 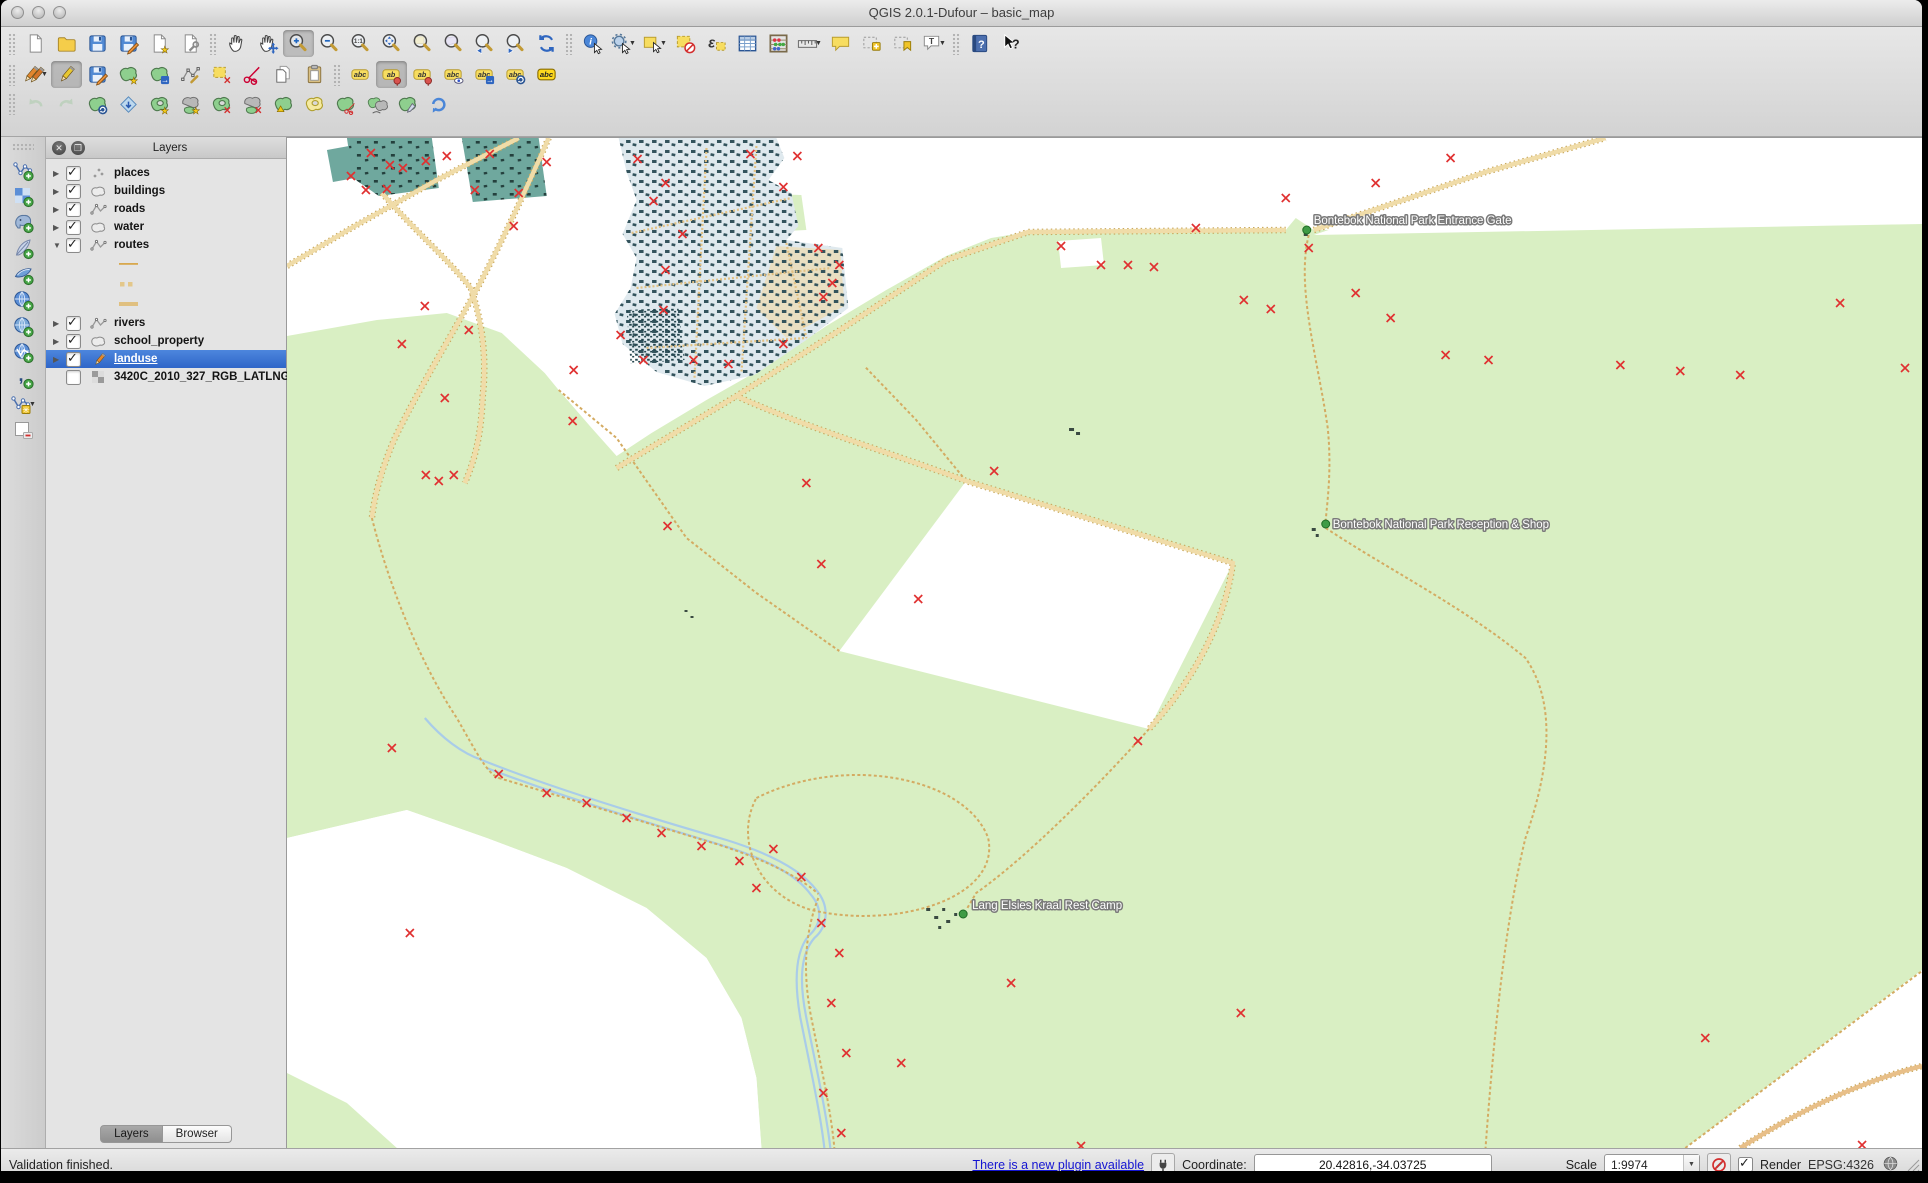 I want to click on refresh-map-button, so click(x=546, y=43).